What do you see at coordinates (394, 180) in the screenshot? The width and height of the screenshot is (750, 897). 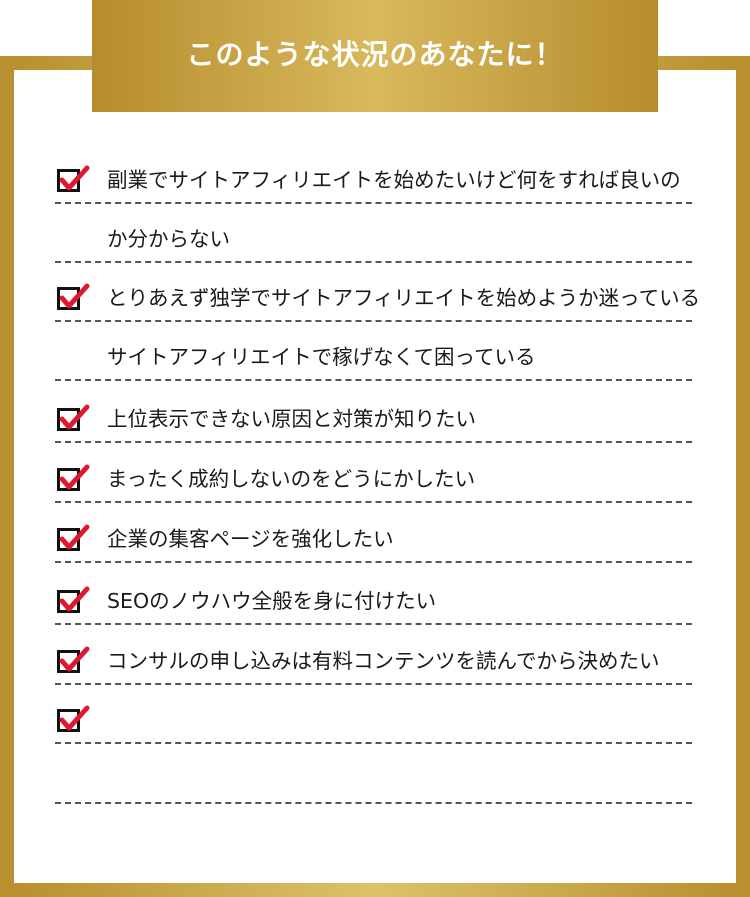 I see `list-item-text: 副業でサイトアフィリエイトを始めたいけど何をすれば良いの` at bounding box center [394, 180].